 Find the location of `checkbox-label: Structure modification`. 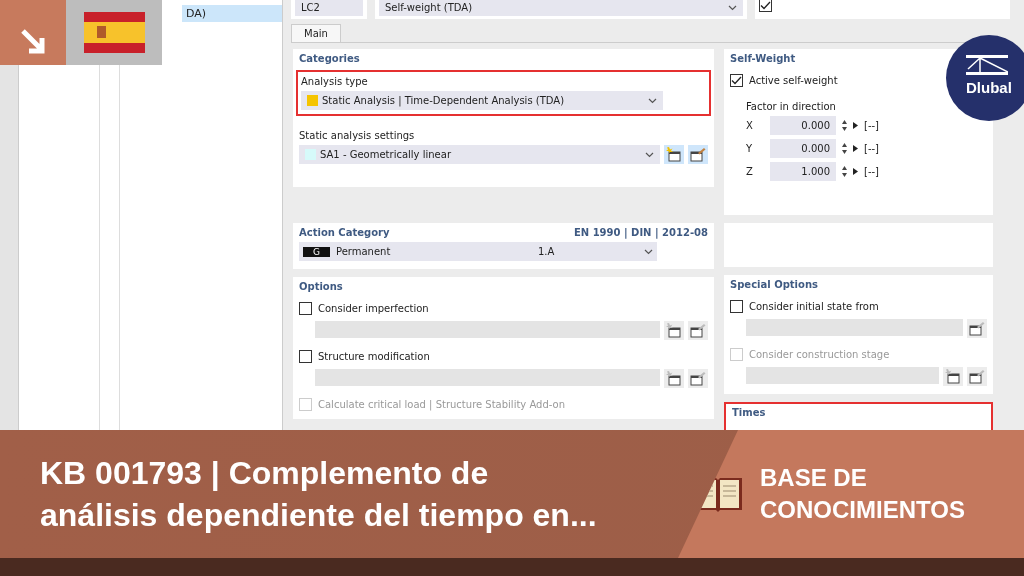

checkbox-label: Structure modification is located at coordinates (374, 356).